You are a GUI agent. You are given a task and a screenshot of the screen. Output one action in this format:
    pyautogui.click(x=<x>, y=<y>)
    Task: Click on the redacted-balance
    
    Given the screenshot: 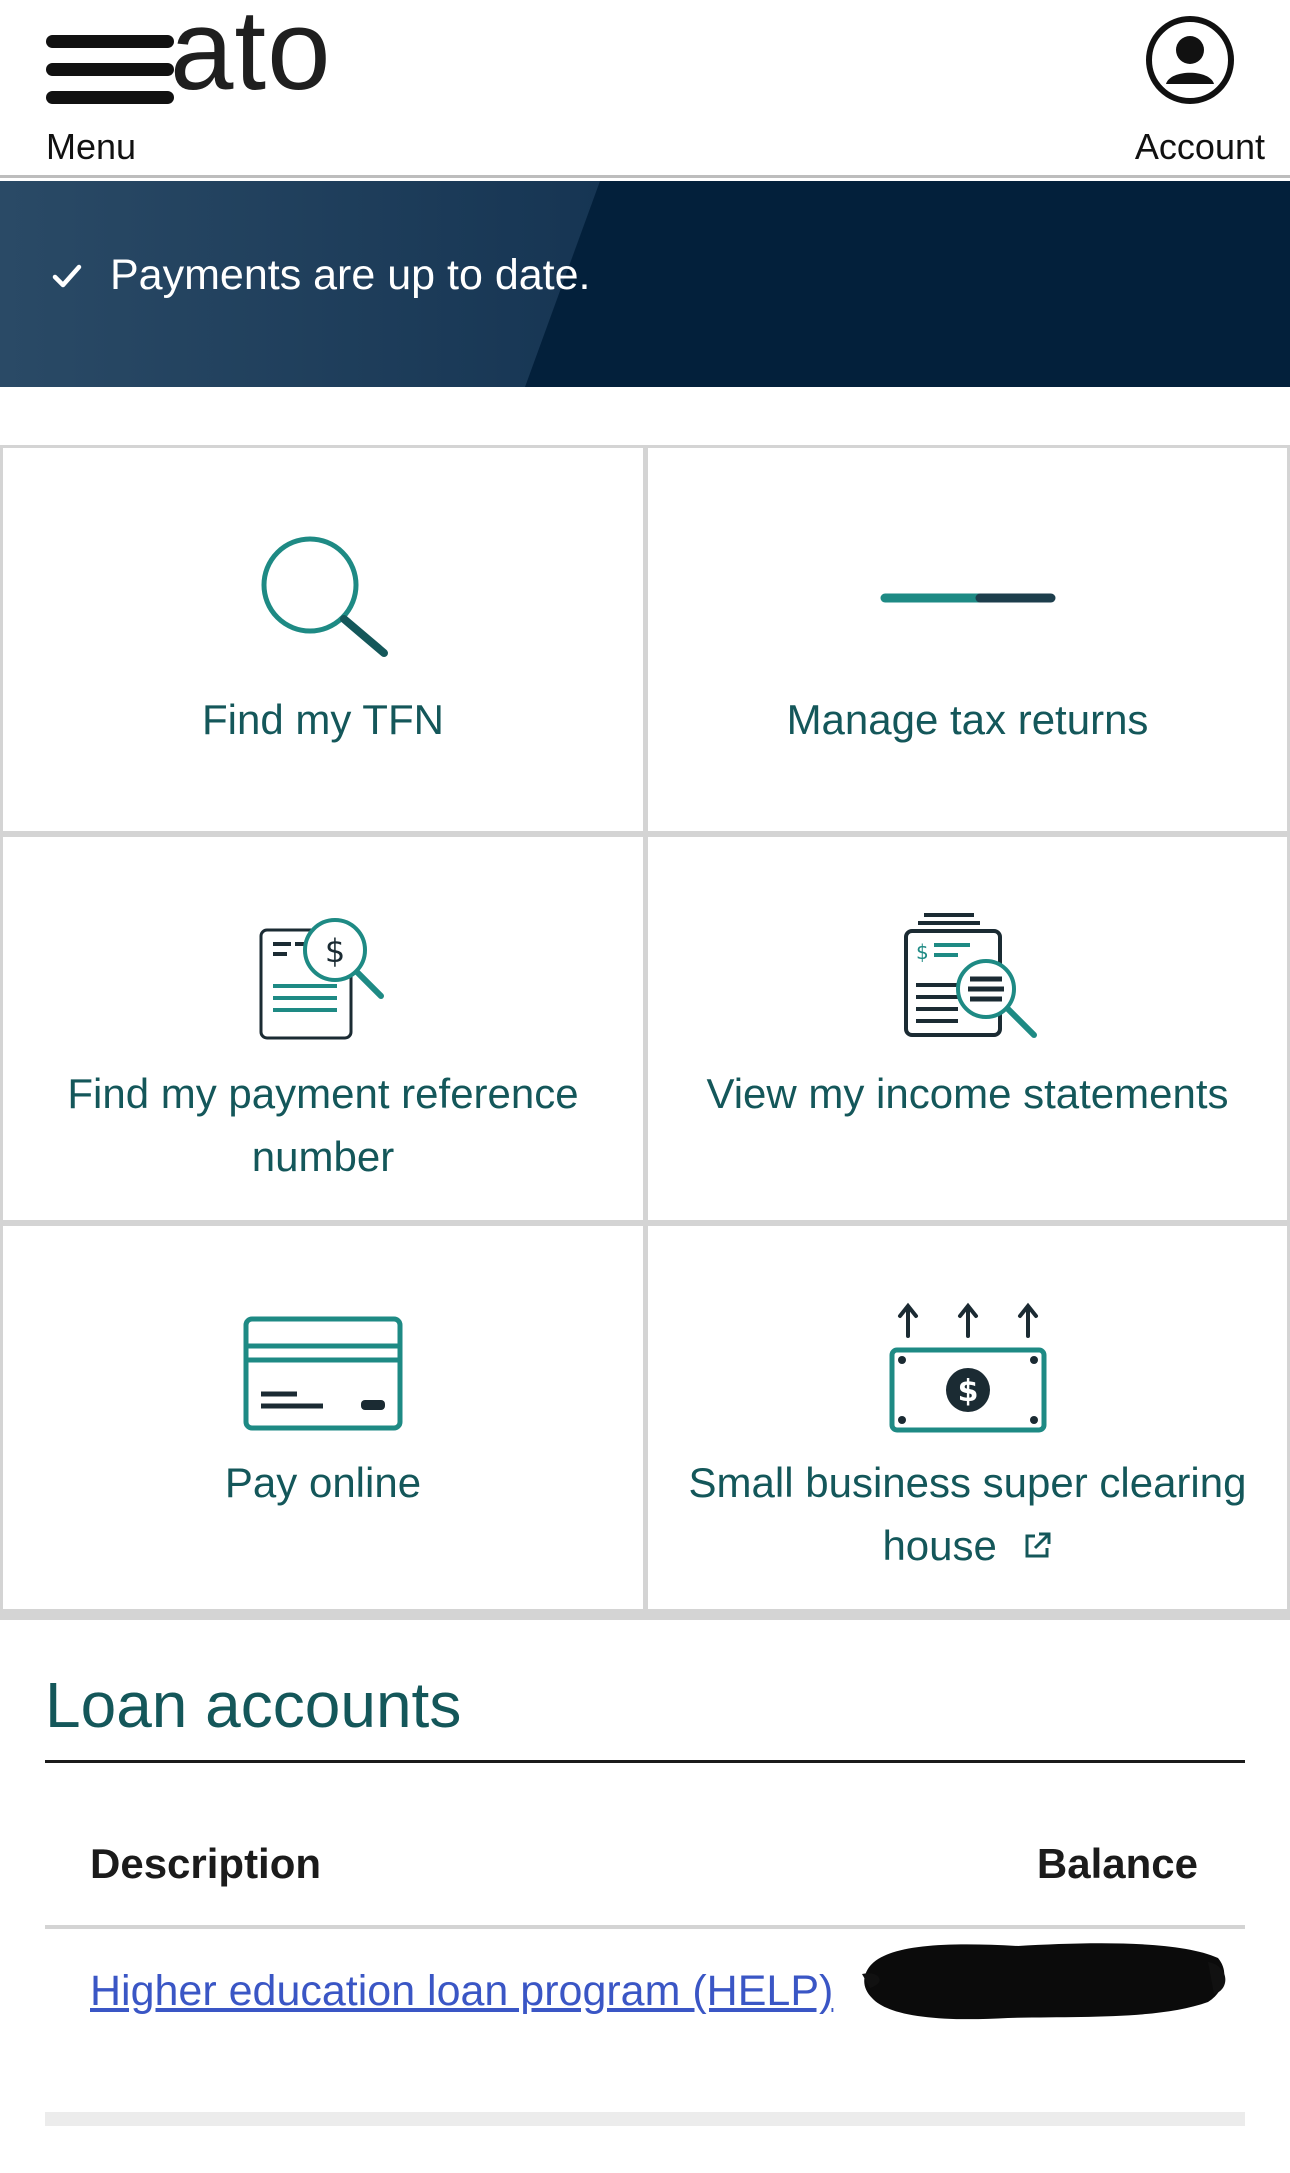 What is the action you would take?
    pyautogui.click(x=1044, y=1981)
    